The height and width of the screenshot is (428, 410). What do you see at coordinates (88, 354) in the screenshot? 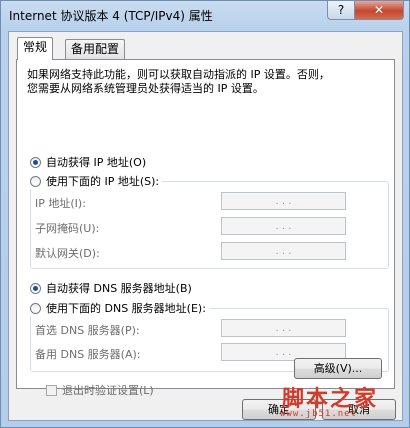
I see `alternate-dns-label: 备用 DNS 服务器(A):` at bounding box center [88, 354].